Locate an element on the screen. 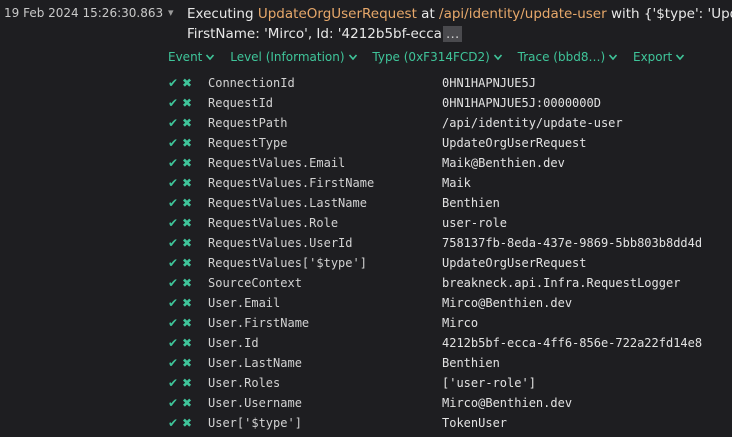 The image size is (732, 437). event-timestamp: 19 Feb 2024 15:26:30.863 is located at coordinates (84, 13).